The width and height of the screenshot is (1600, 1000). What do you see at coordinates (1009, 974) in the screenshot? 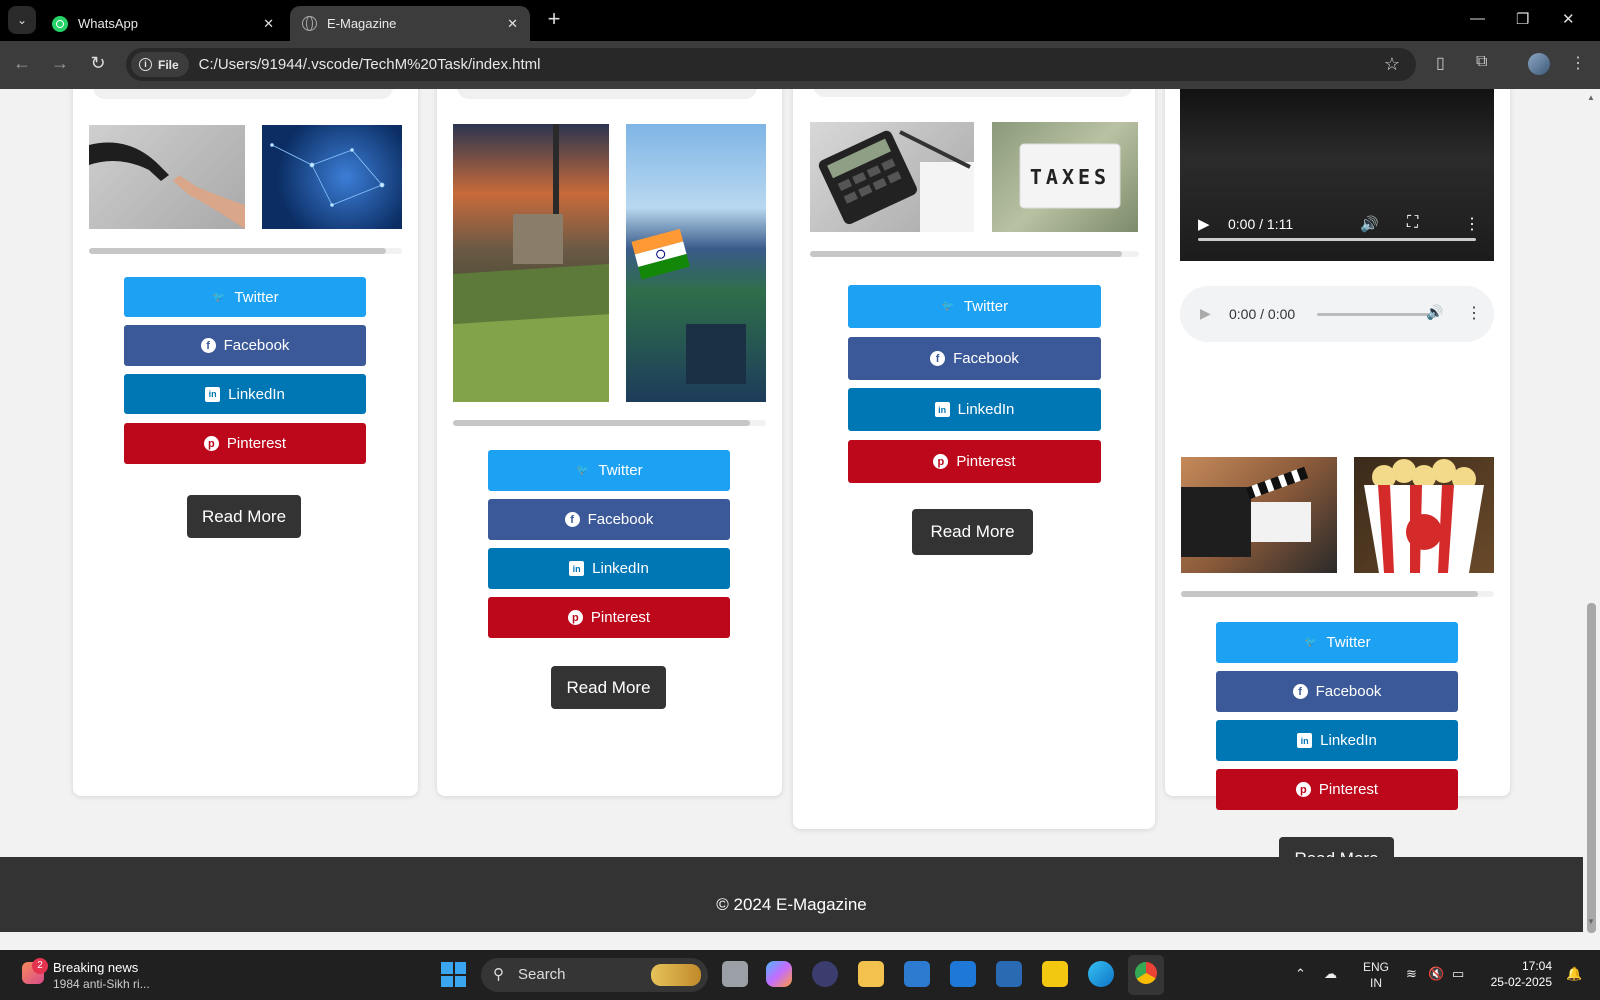
I see `vscode-icon` at bounding box center [1009, 974].